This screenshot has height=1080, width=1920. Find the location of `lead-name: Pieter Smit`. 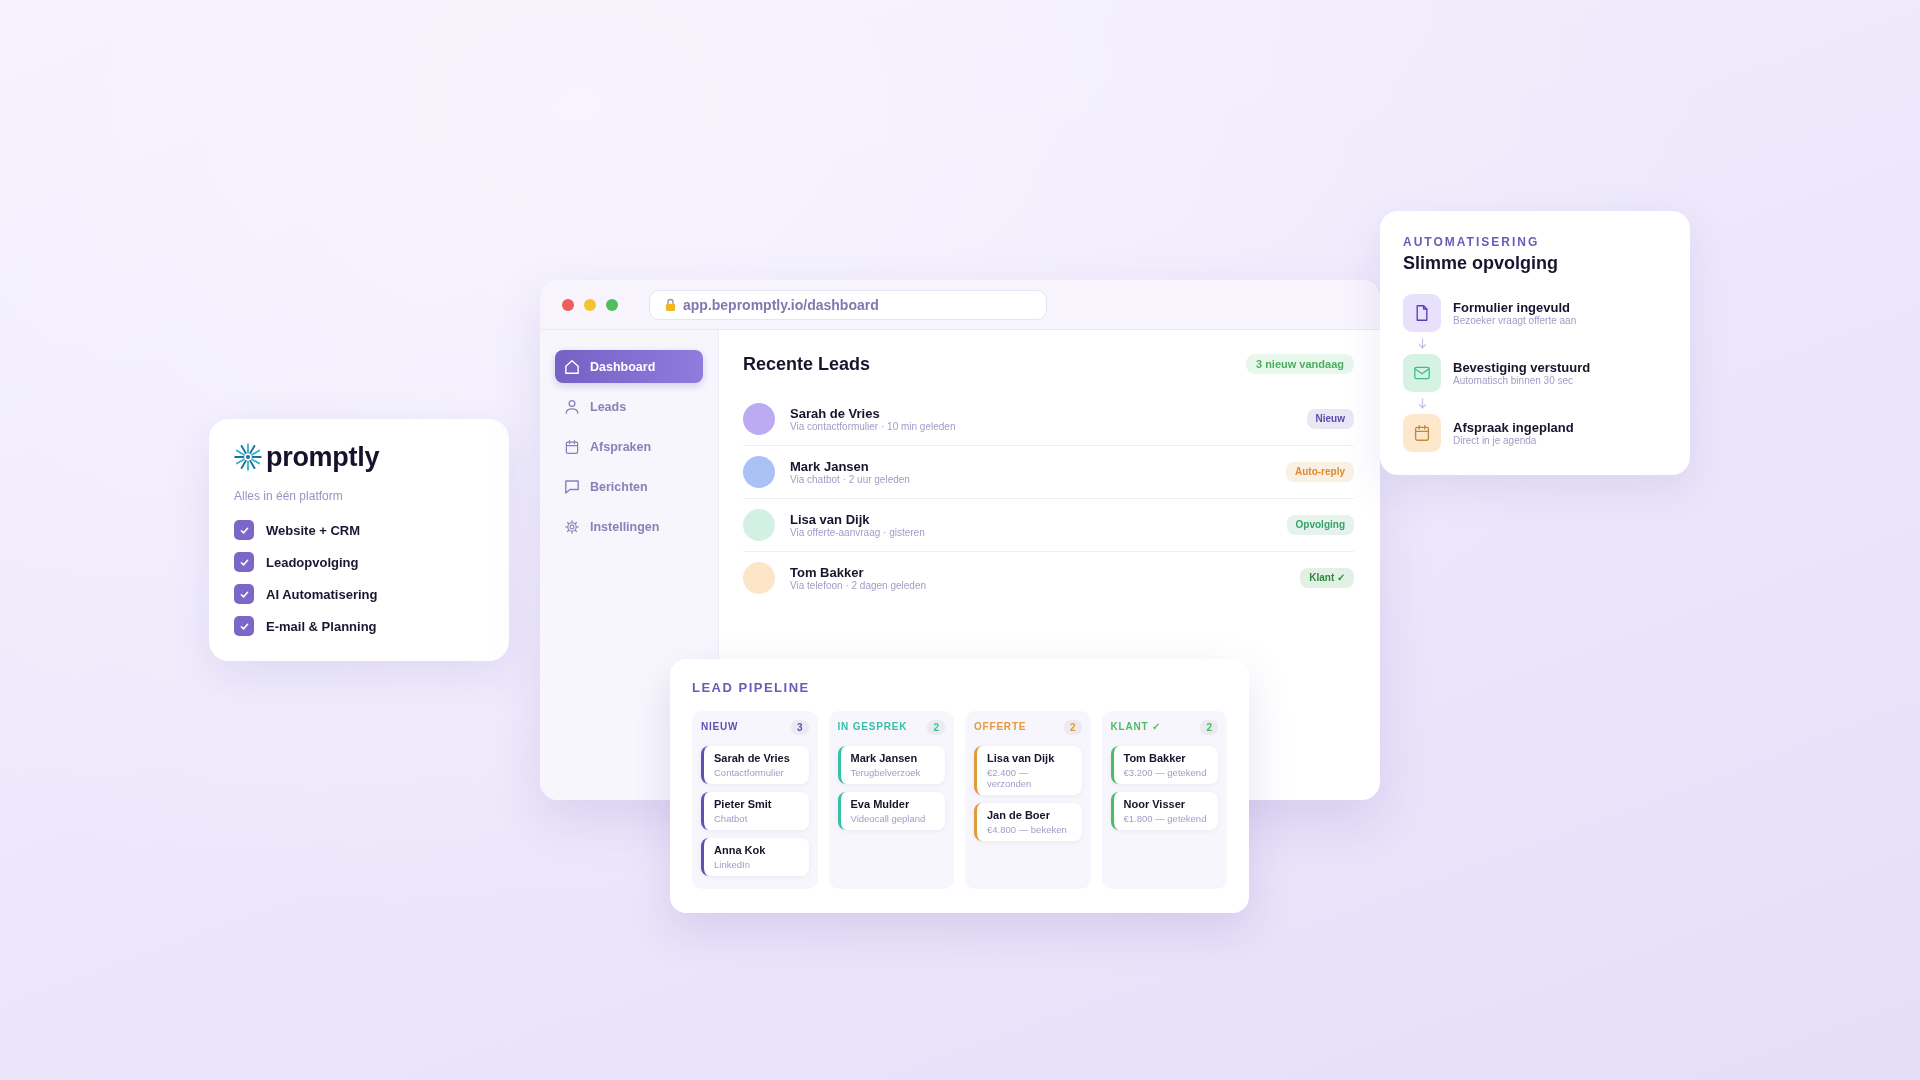

lead-name: Pieter Smit is located at coordinates (743, 804).